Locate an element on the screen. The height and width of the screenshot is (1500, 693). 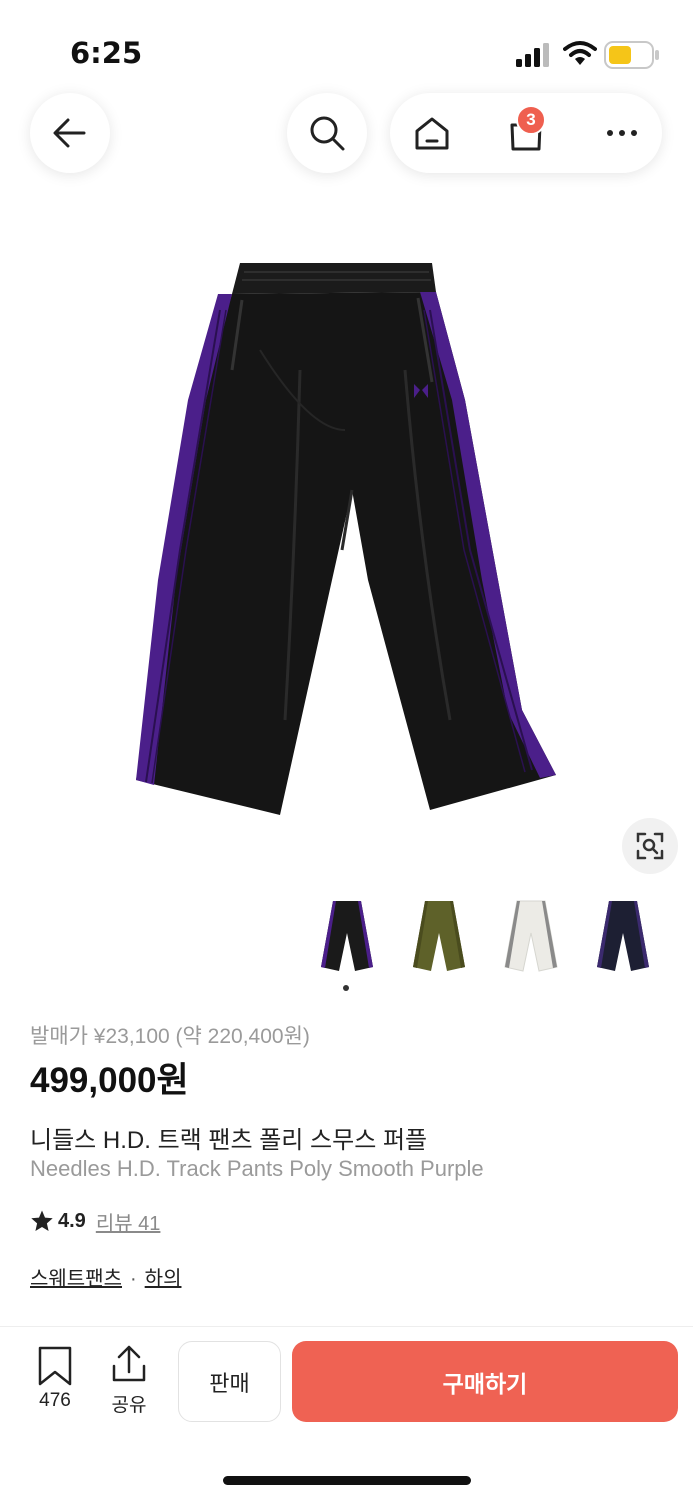
sell-button: 판매 is located at coordinates (229, 1381).